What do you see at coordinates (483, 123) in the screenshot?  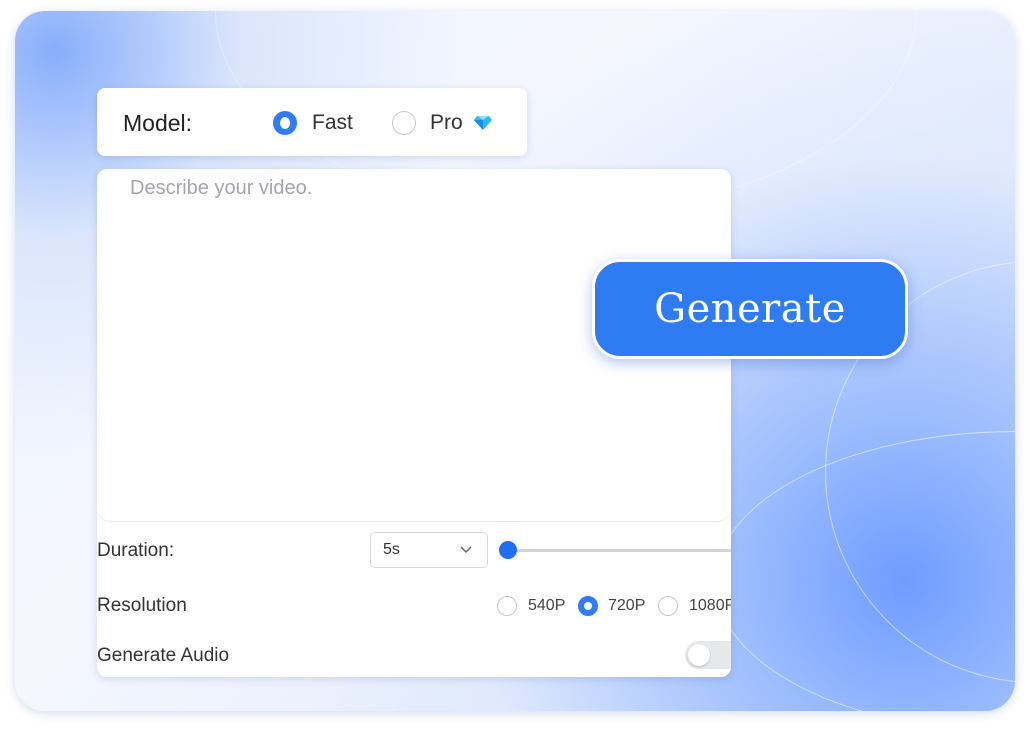 I see `diamond-icon` at bounding box center [483, 123].